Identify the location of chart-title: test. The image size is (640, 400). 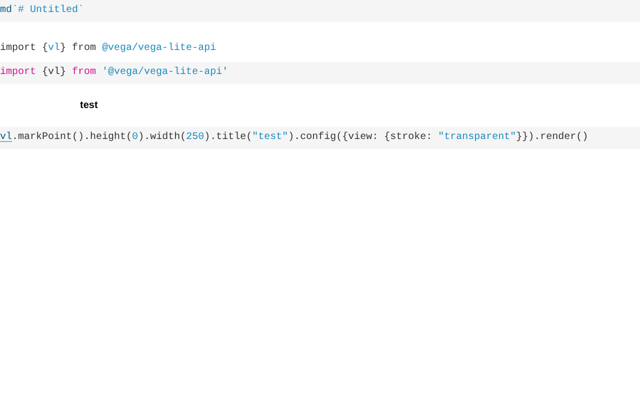
(89, 106).